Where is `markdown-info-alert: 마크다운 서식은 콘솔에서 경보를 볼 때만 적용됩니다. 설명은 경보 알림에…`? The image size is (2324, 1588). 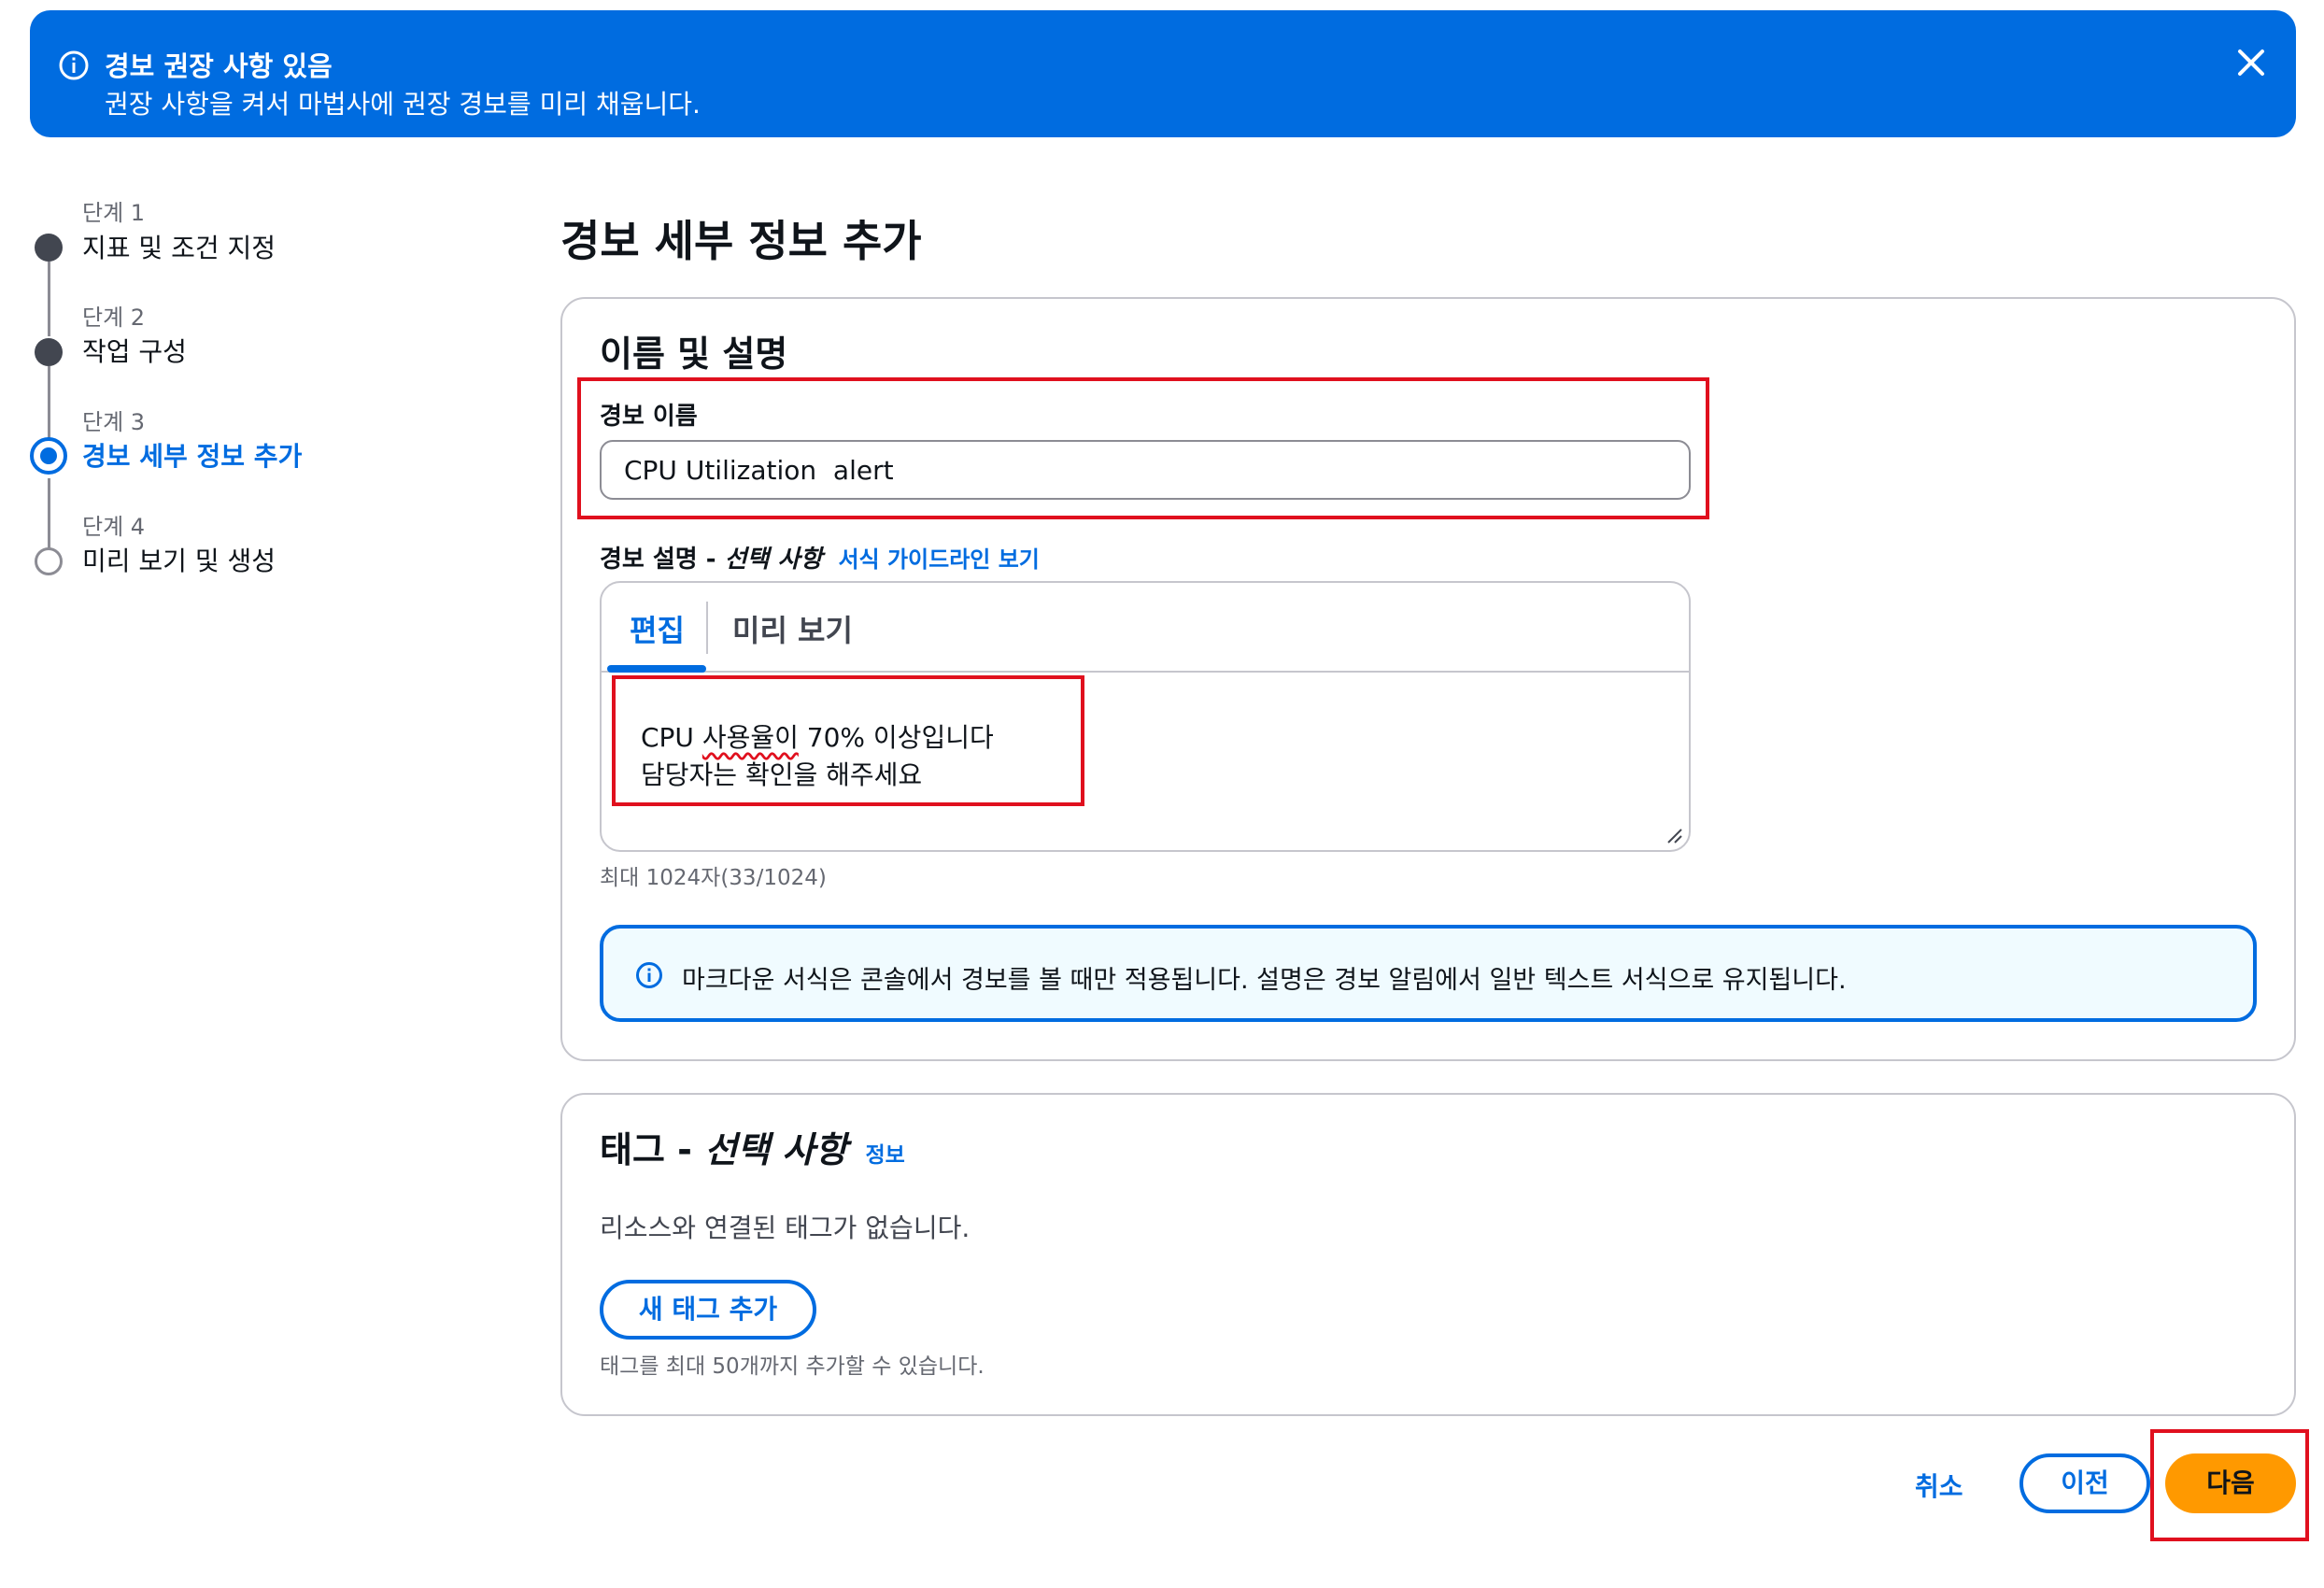 markdown-info-alert: 마크다운 서식은 콘솔에서 경보를 볼 때만 적용됩니다. 설명은 경보 알림에… is located at coordinates (1428, 973).